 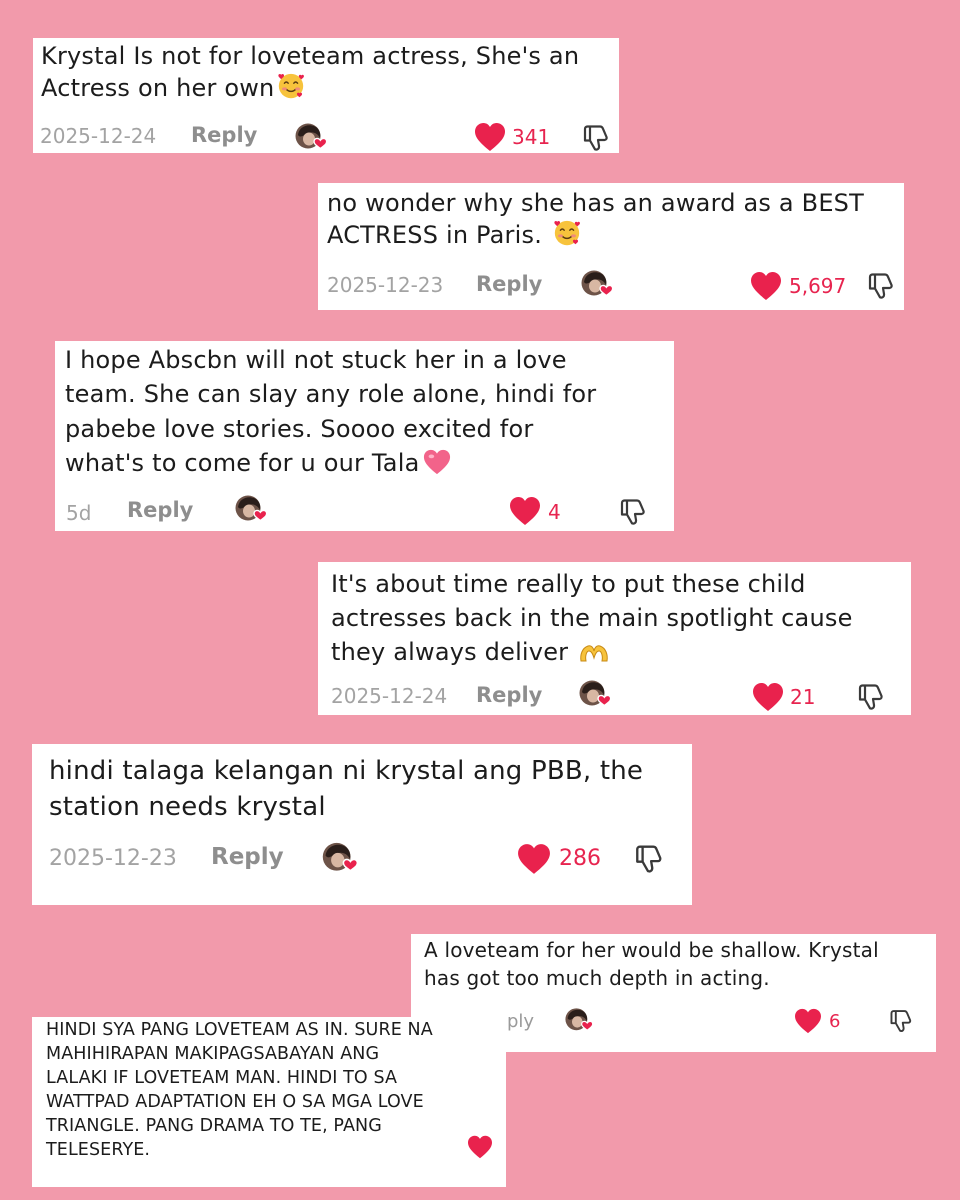 I want to click on reply-button: ply, so click(x=520, y=1021).